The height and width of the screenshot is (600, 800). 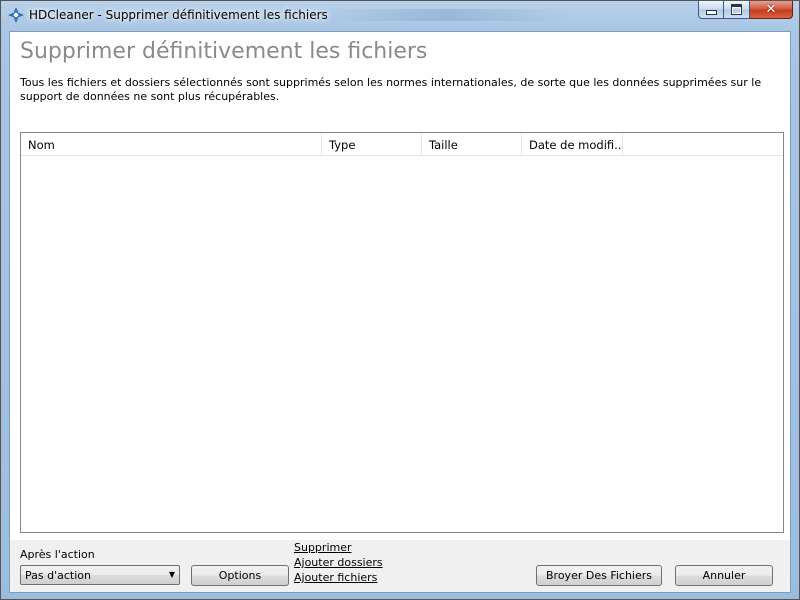 What do you see at coordinates (58, 575) in the screenshot?
I see `after-action-value: Pas d'action` at bounding box center [58, 575].